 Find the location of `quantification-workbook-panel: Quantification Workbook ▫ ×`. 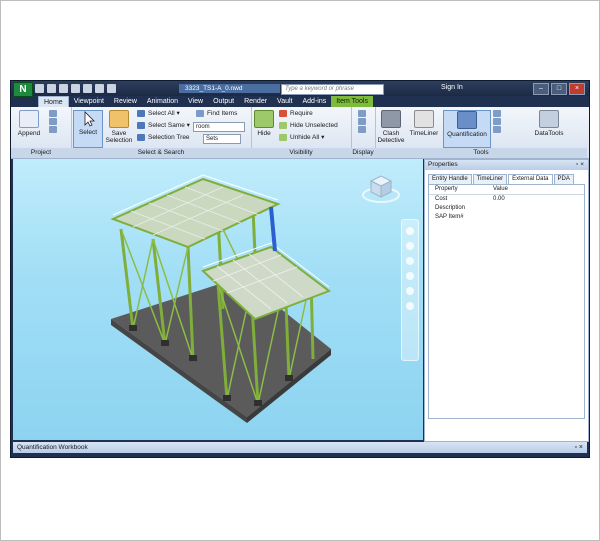

quantification-workbook-panel: Quantification Workbook ▫ × is located at coordinates (300, 447).